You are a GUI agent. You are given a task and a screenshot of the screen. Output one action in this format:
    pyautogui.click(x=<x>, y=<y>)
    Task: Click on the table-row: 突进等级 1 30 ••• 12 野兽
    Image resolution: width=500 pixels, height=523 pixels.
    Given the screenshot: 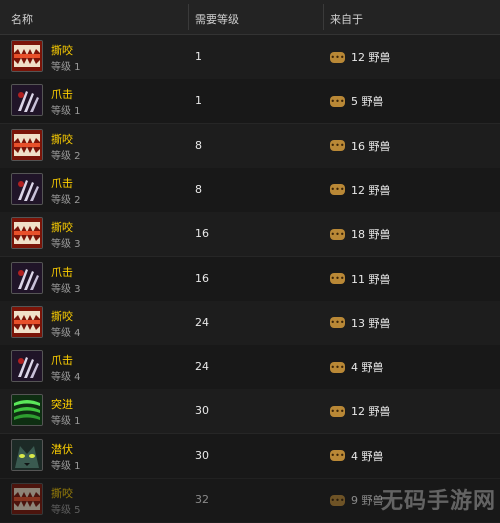 What is the action you would take?
    pyautogui.click(x=250, y=412)
    